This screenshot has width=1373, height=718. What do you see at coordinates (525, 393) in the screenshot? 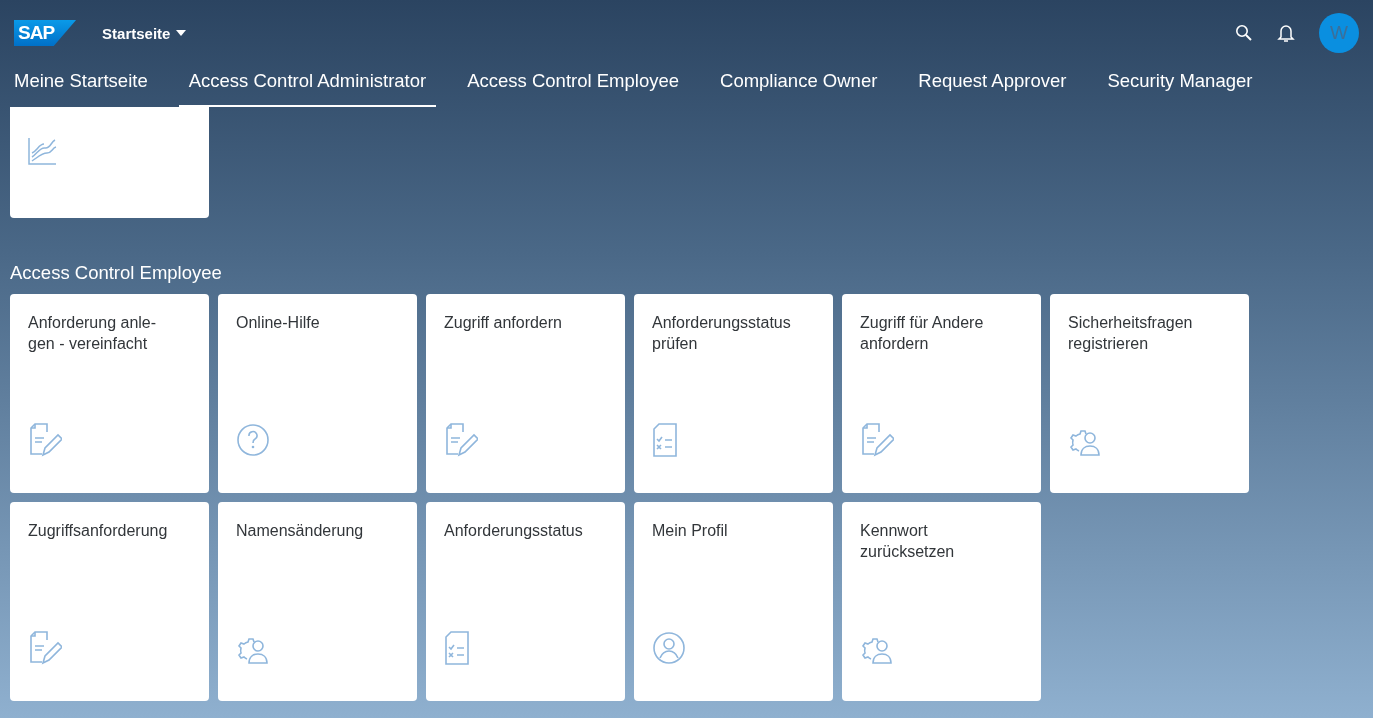
I see `app-tile: Zugriff anfordern` at bounding box center [525, 393].